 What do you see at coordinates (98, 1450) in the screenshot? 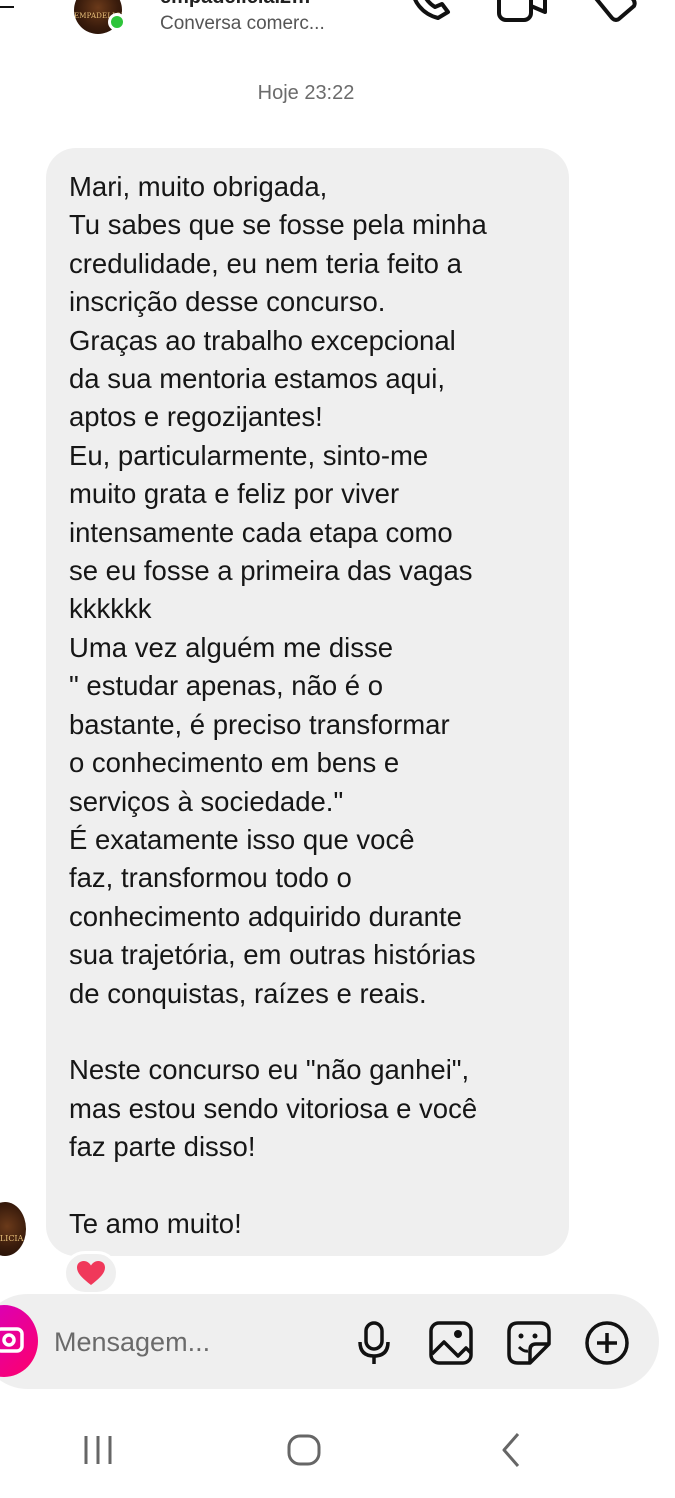
I see `recent-apps-icon` at bounding box center [98, 1450].